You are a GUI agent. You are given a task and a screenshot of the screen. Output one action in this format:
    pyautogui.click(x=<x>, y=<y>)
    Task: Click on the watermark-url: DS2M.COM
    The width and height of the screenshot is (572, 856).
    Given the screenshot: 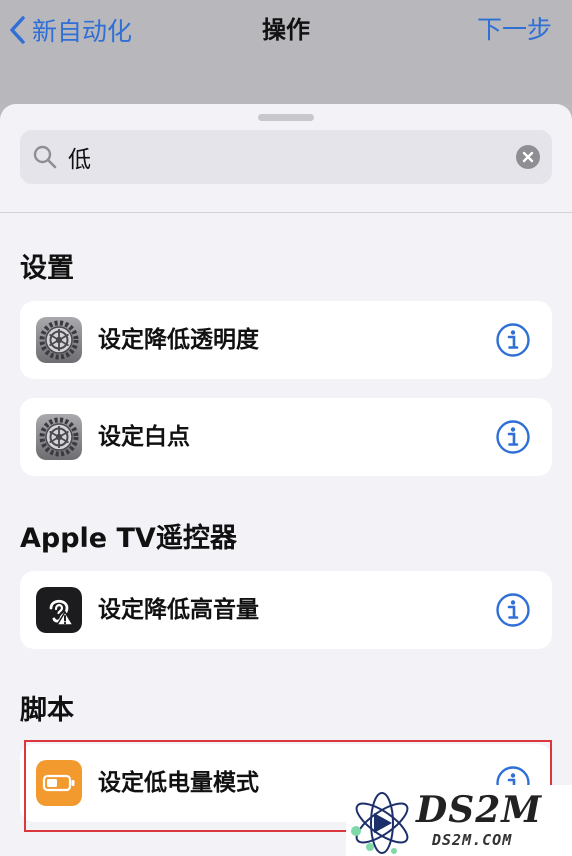 What is the action you would take?
    pyautogui.click(x=472, y=840)
    